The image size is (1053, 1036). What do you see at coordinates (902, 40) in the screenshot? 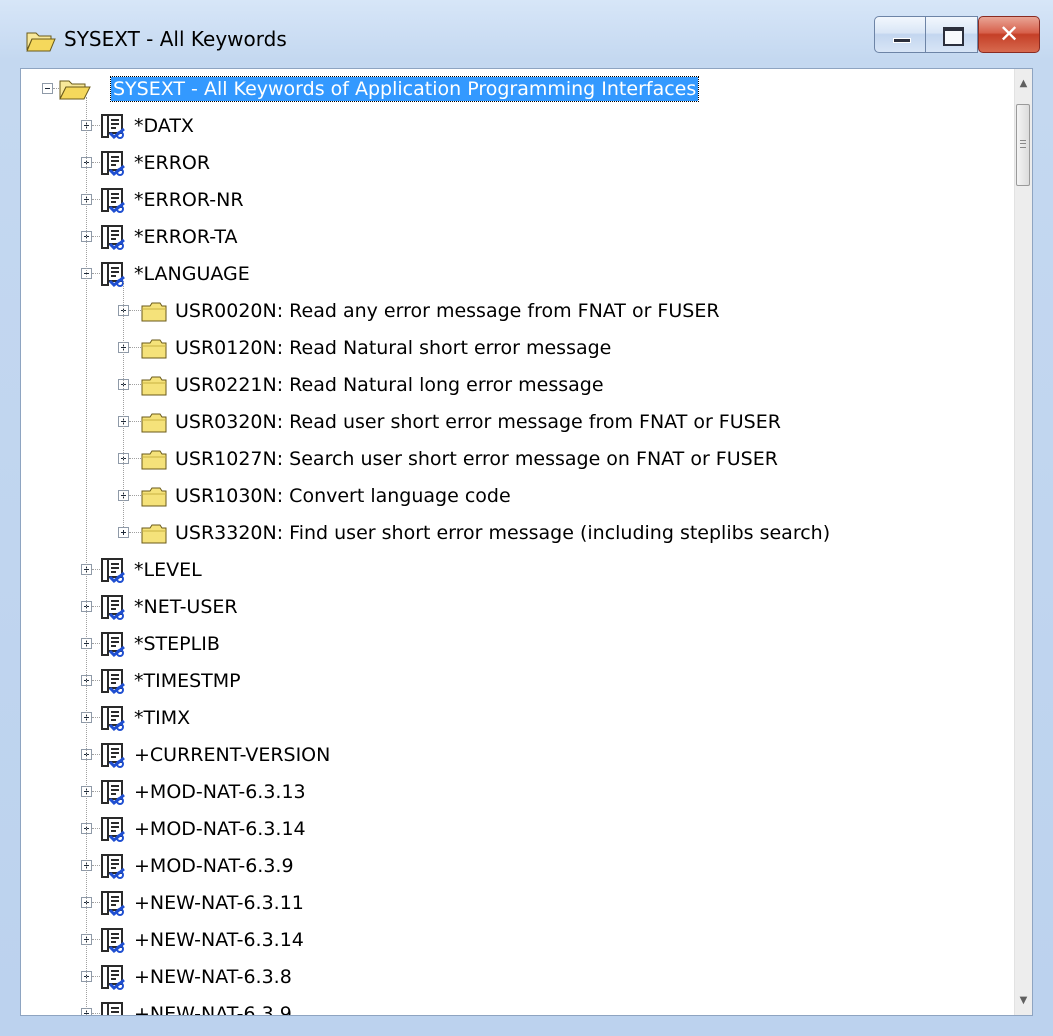
I see `minimize-icon` at bounding box center [902, 40].